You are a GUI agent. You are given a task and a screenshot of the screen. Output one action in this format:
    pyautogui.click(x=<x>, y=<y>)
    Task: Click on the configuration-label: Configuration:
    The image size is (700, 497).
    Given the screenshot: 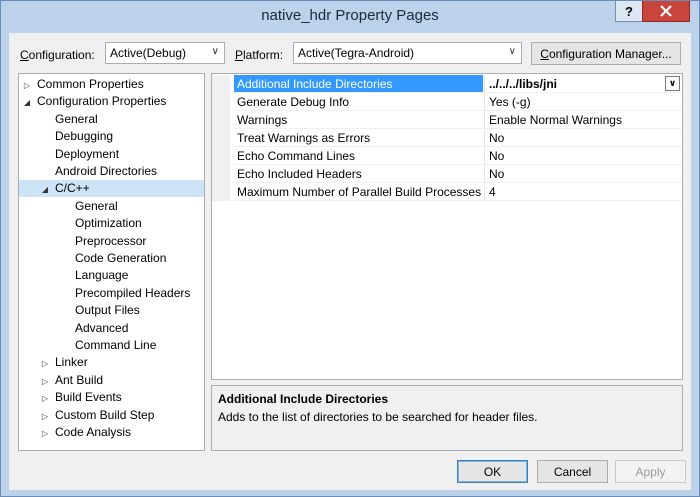 What is the action you would take?
    pyautogui.click(x=57, y=55)
    